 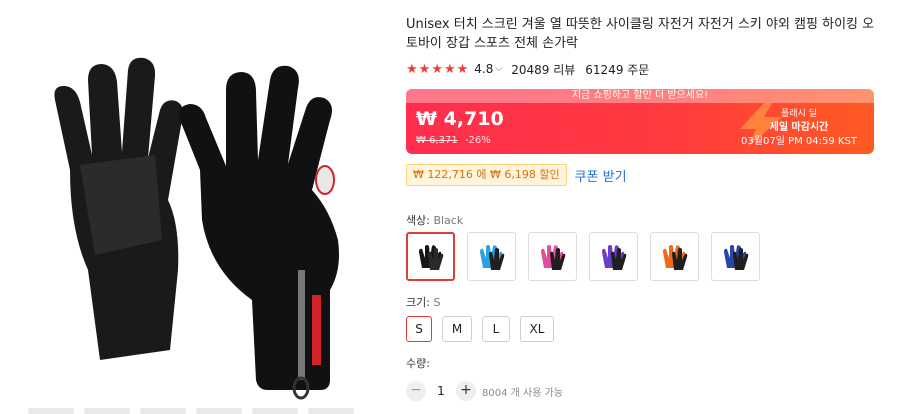 I want to click on swatch-purple, so click(x=613, y=256).